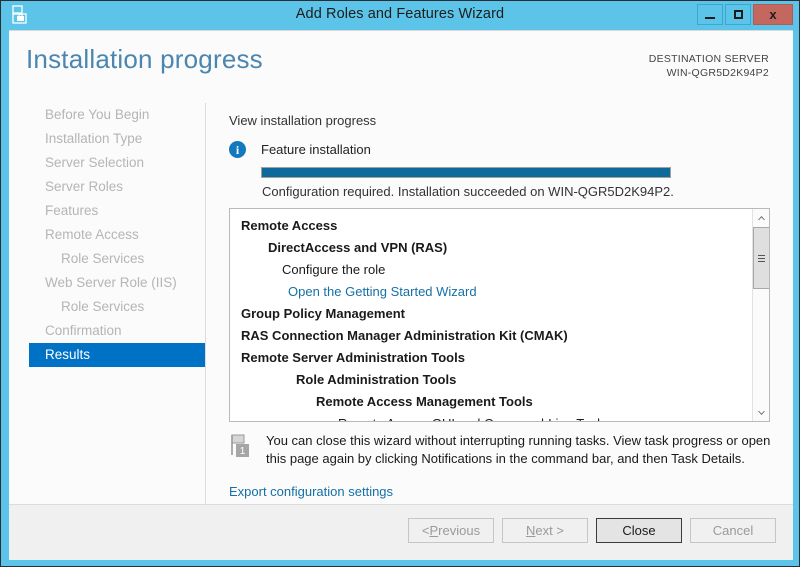 This screenshot has width=800, height=567. Describe the element at coordinates (117, 355) in the screenshot. I see `sidebar-item-results: Results` at that location.